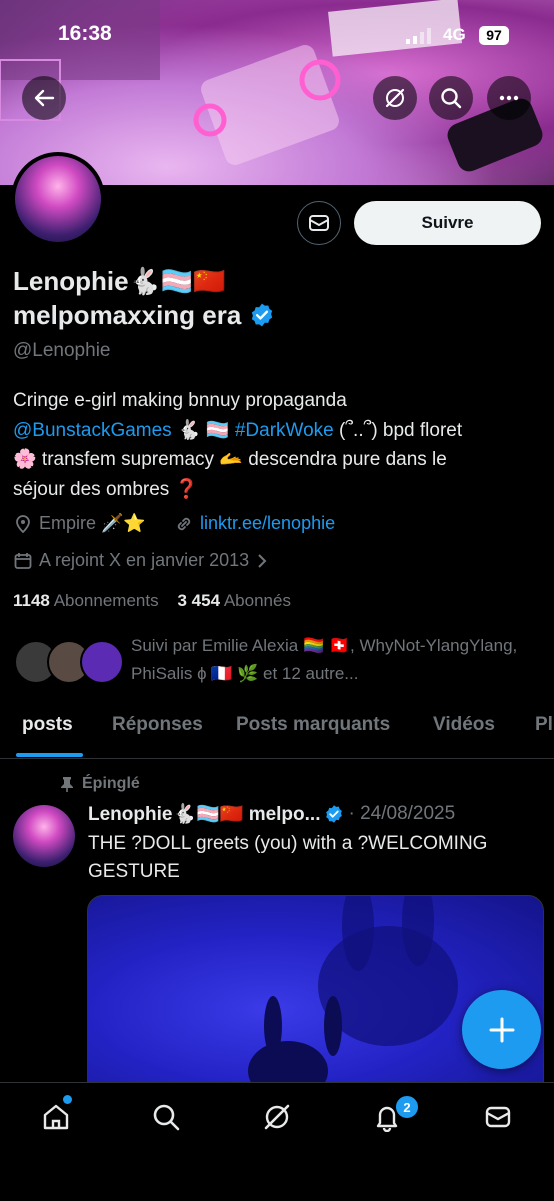 This screenshot has height=1201, width=554. What do you see at coordinates (262, 560) in the screenshot?
I see `chevron-right-icon` at bounding box center [262, 560].